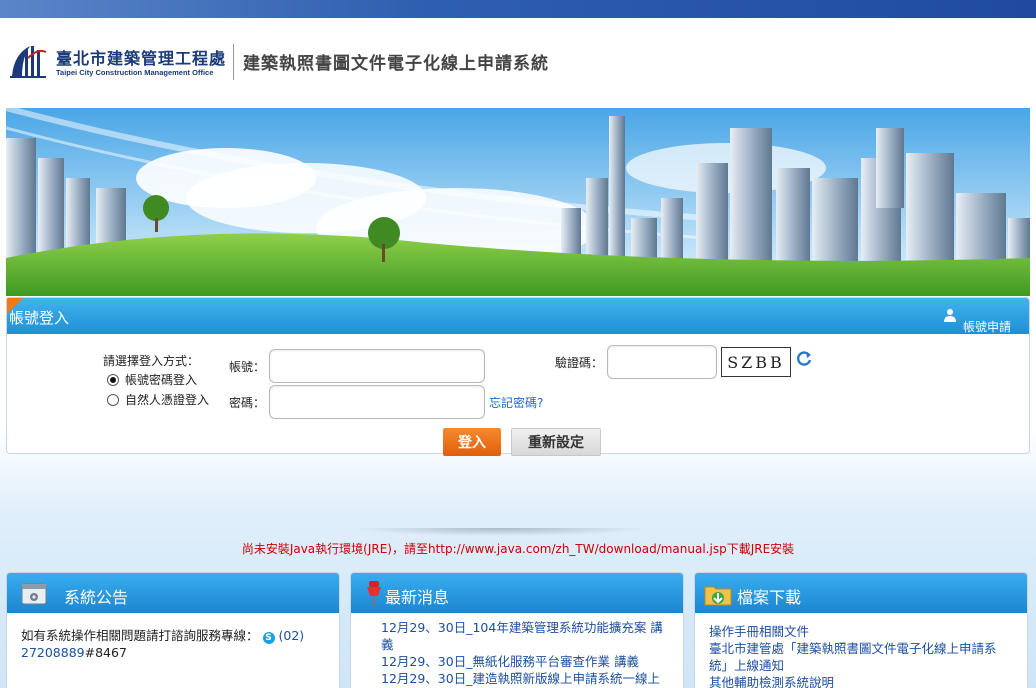 The image size is (1036, 688). What do you see at coordinates (140, 635) in the screenshot?
I see `announcement-text: 如有系統操作相關問題請打諮詢服務專線：` at bounding box center [140, 635].